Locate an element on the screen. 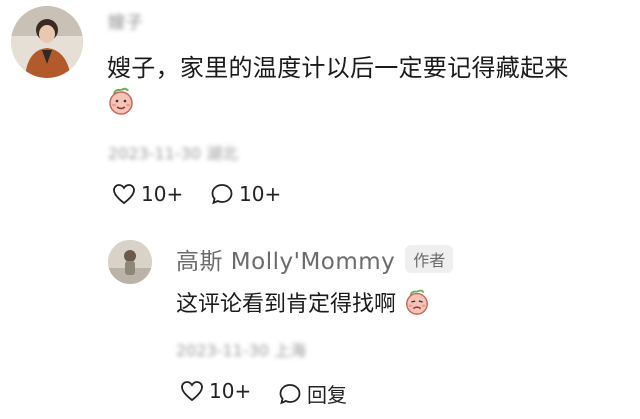 Image resolution: width=640 pixels, height=419 pixels. reply-text: 这评论看到肯定得找啊 is located at coordinates (303, 304).